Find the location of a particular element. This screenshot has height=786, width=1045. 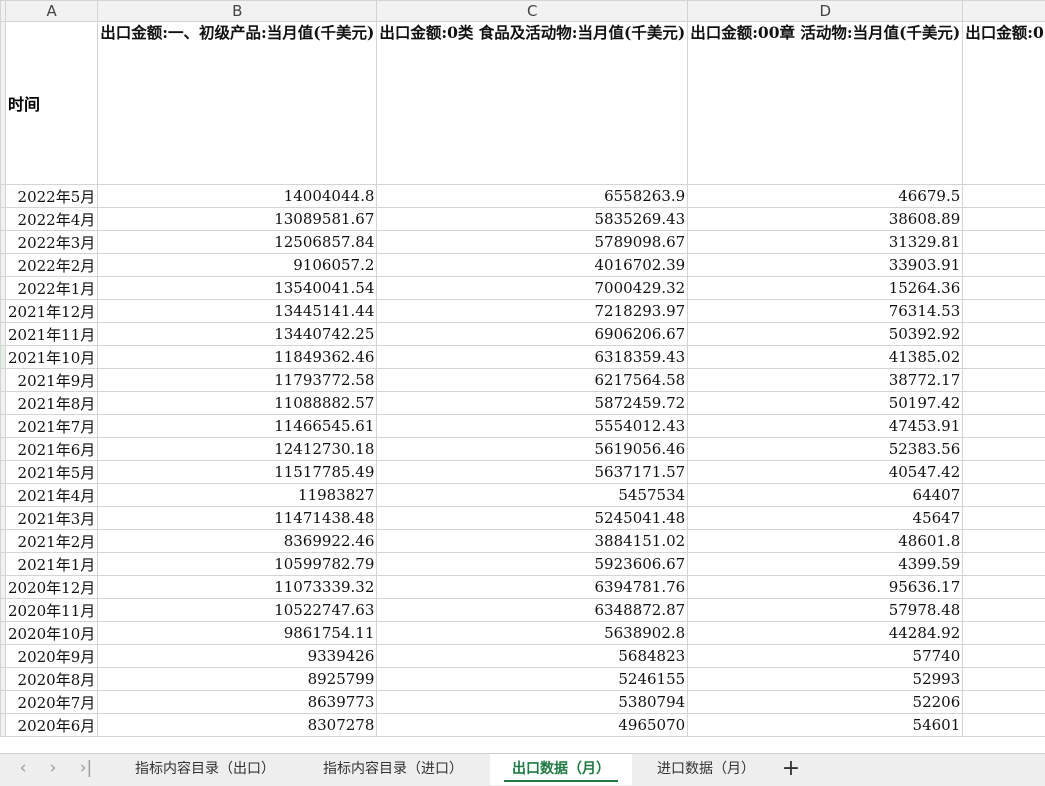

cell-value: 202014.48 is located at coordinates (1004, 518).